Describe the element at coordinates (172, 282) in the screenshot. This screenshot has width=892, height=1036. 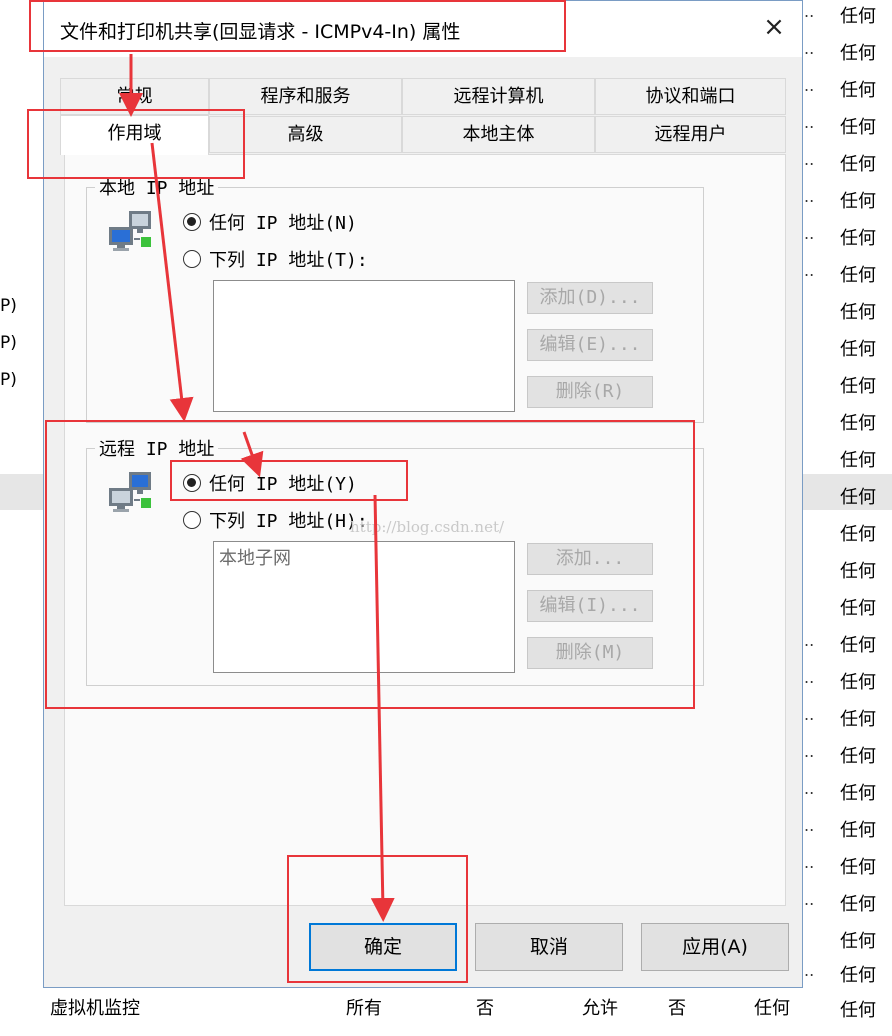
I see `arrow-tab-to-remote` at that location.